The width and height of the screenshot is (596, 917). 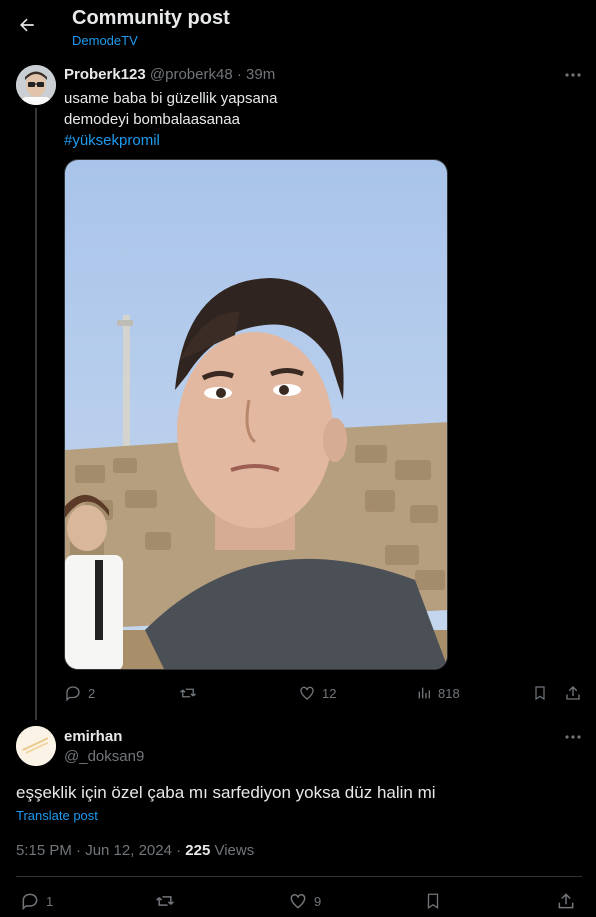 What do you see at coordinates (329, 693) in the screenshot?
I see `like-count: 12` at bounding box center [329, 693].